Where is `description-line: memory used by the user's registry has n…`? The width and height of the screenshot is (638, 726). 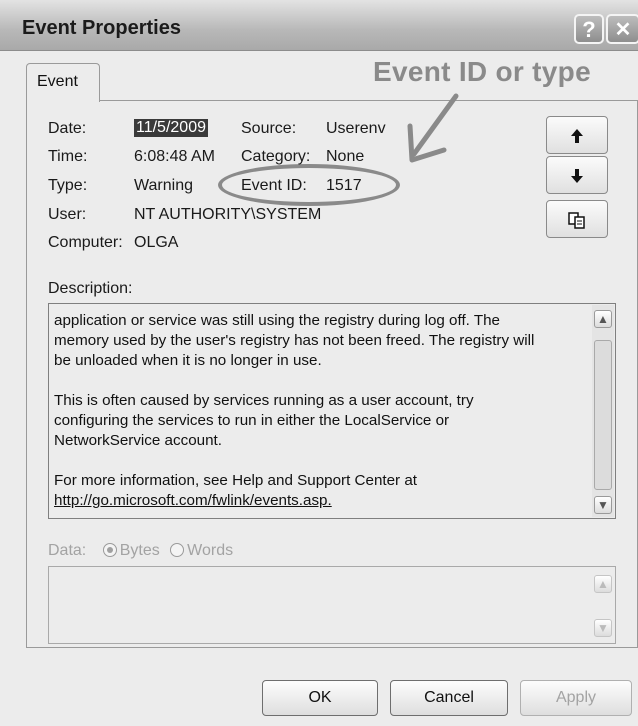 description-line: memory used by the user's registry has n… is located at coordinates (294, 340).